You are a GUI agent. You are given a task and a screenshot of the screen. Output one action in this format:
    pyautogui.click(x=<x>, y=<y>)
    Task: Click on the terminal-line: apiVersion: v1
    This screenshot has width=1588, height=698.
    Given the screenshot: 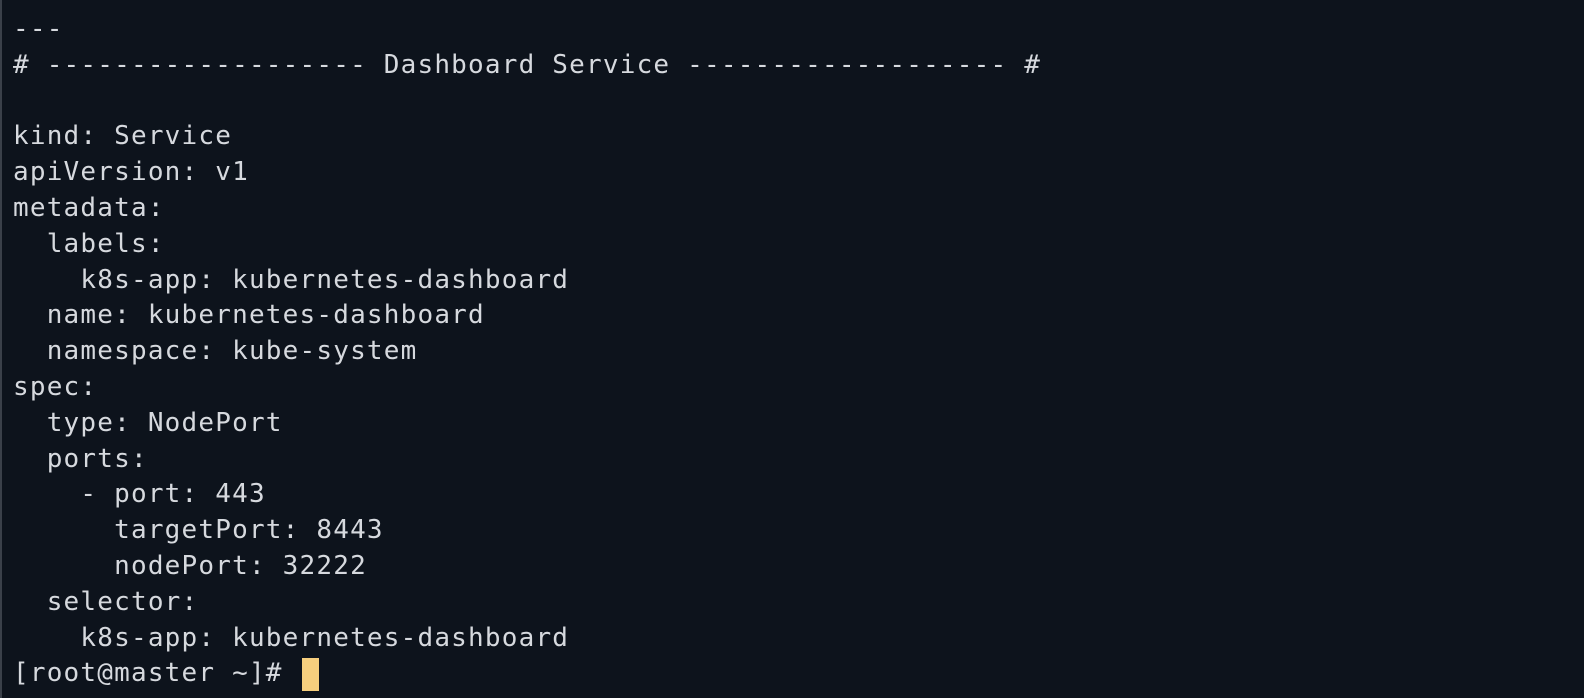 What is the action you would take?
    pyautogui.click(x=131, y=172)
    